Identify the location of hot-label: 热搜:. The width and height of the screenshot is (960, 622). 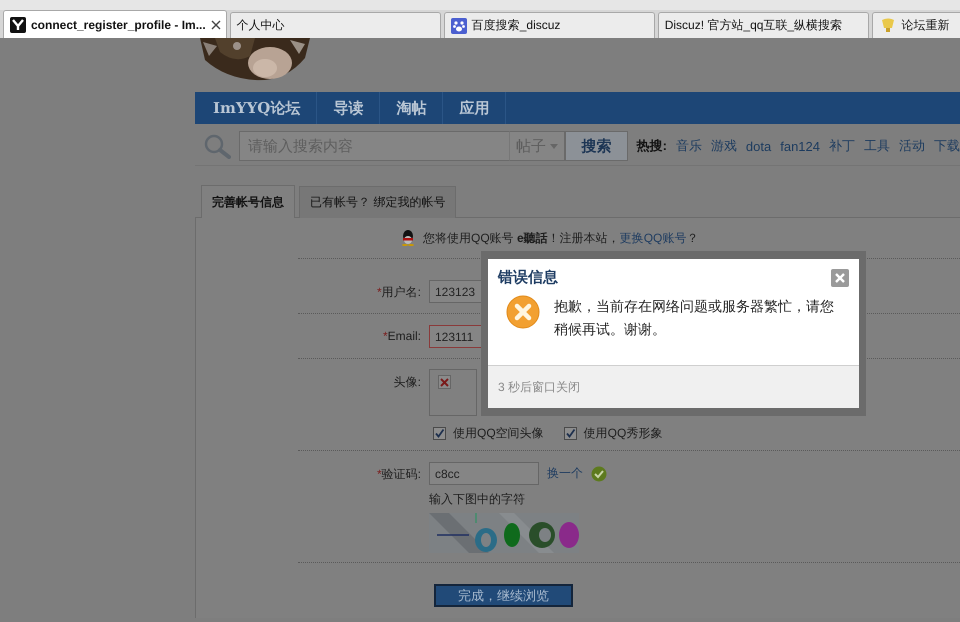
(651, 146).